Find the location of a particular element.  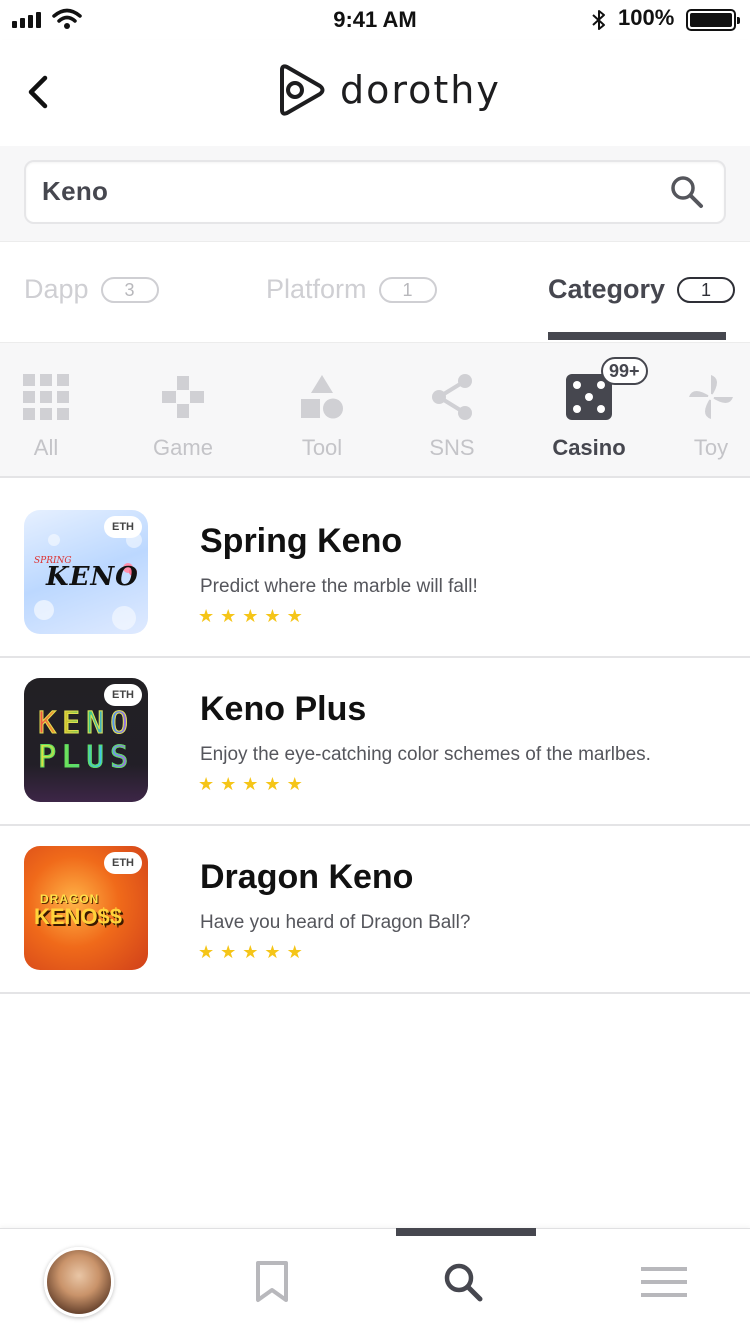

category-label: Game is located at coordinates (183, 447).